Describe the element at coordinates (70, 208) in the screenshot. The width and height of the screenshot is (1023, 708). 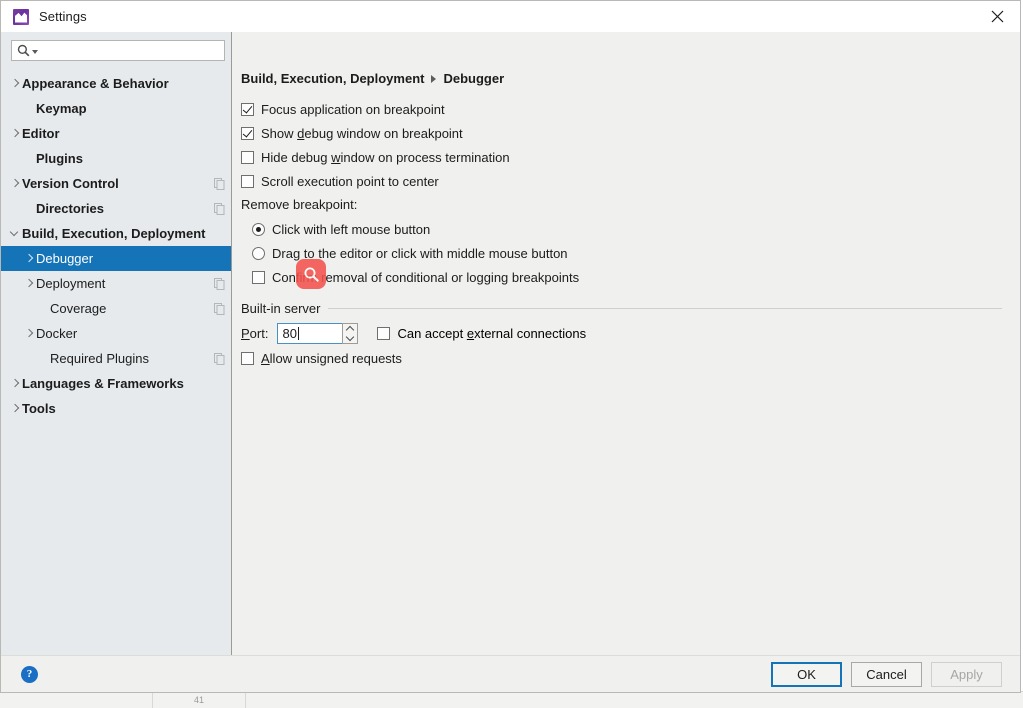
I see `sidebar-item-label: Directories` at that location.